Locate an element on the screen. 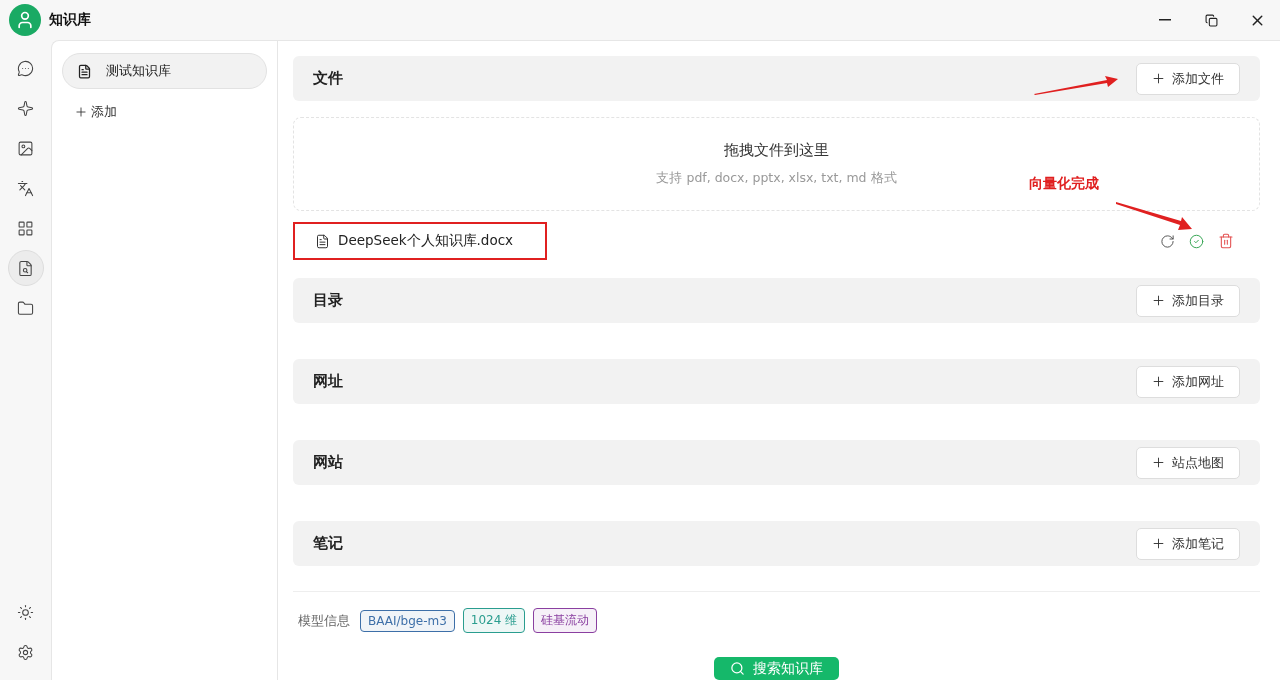 Image resolution: width=1280 pixels, height=680 pixels. drop-zone-hint: 支持 pdf, docx, pptx, xlsx, txt, md 格式 is located at coordinates (776, 178).